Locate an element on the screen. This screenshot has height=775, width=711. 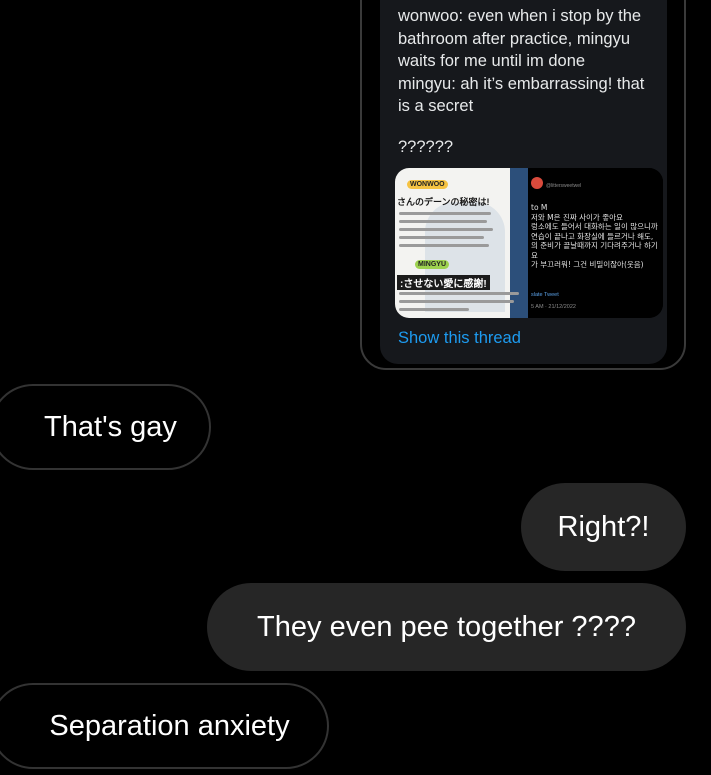
message-sent: They even pee together ???? is located at coordinates (446, 627).